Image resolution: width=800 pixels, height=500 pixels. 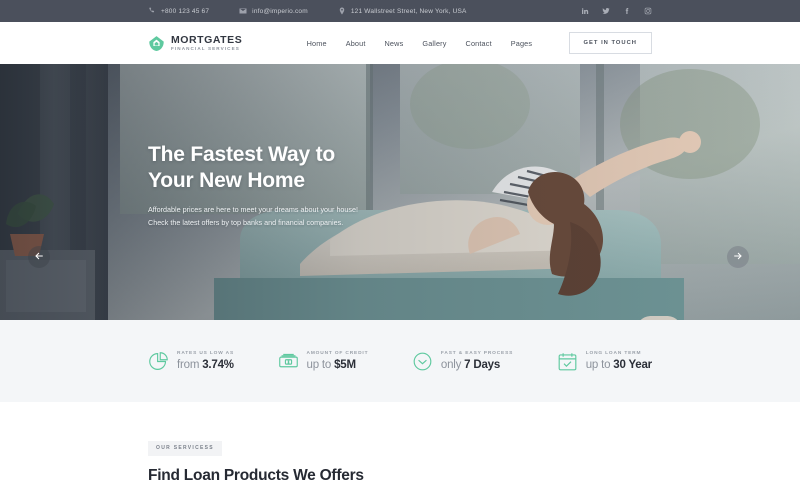 I want to click on pie-chart-icon, so click(x=158, y=361).